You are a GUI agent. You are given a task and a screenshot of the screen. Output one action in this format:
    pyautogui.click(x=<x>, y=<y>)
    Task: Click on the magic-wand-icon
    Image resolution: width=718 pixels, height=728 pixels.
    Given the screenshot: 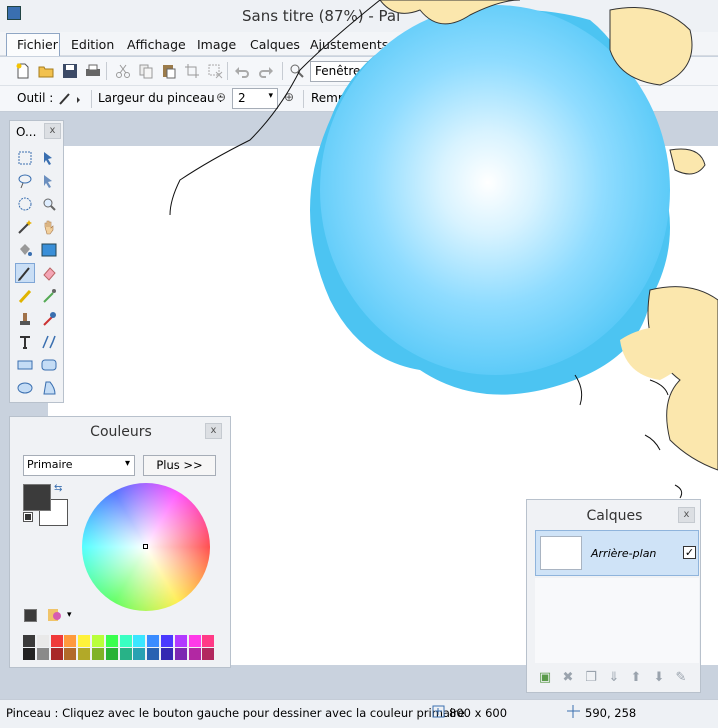 What is the action you would take?
    pyautogui.click(x=25, y=227)
    